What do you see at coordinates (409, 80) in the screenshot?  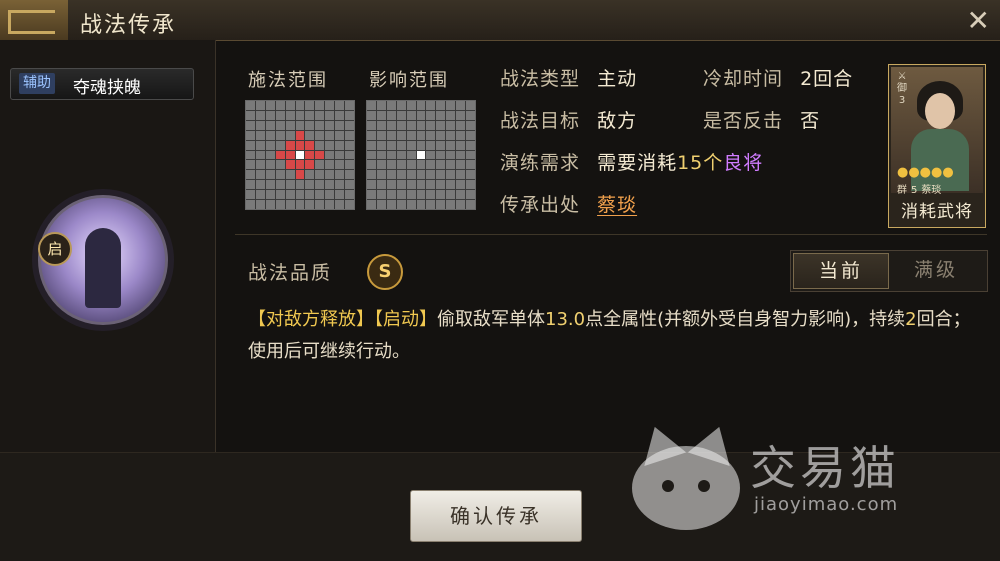 I see `effect-range-label: 影响范围` at bounding box center [409, 80].